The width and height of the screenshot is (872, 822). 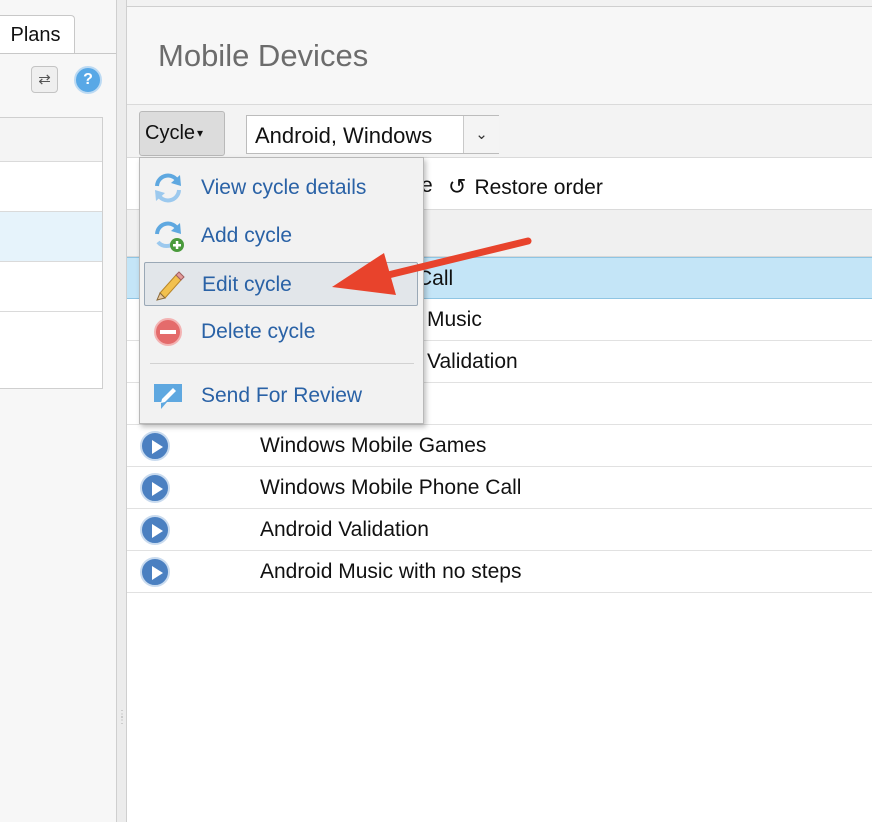 What do you see at coordinates (538, 187) in the screenshot?
I see `restore-order-label: Restore order` at bounding box center [538, 187].